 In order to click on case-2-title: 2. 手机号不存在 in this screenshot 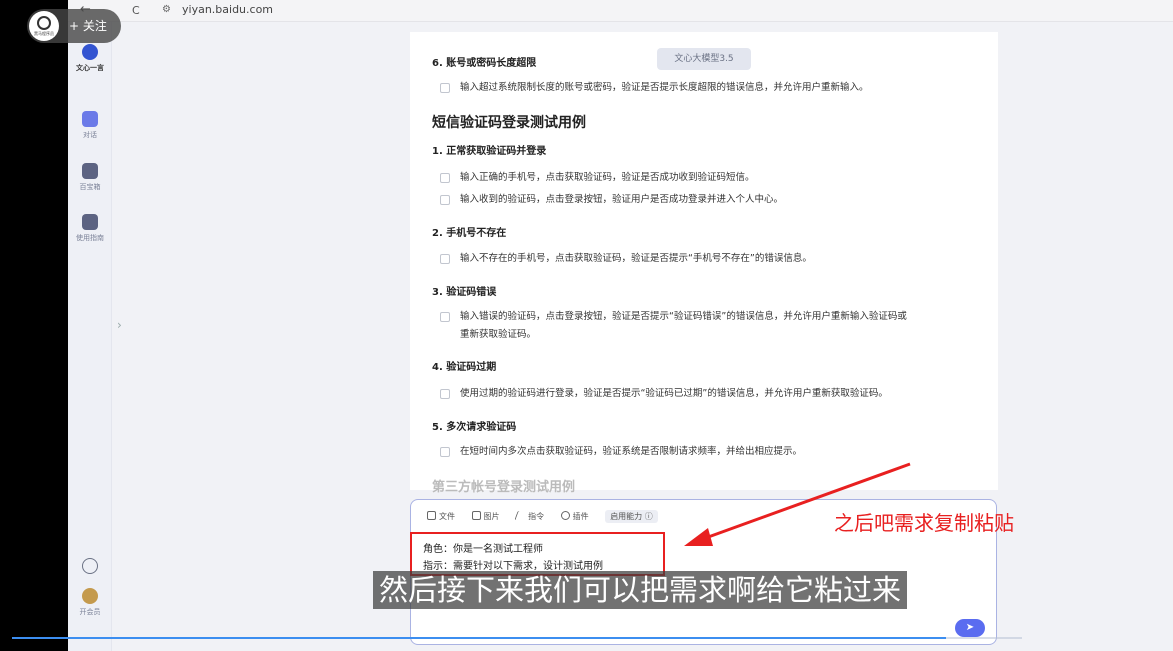, I will do `click(469, 233)`.